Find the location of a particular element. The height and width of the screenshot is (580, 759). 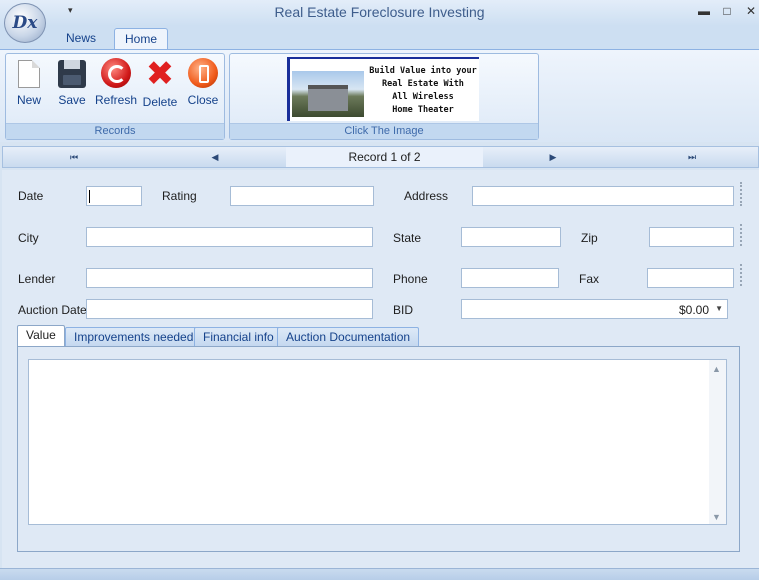

record-navigator: ⏮ ◀ Record 1 of 2 ▶ ⏭ is located at coordinates (380, 157).